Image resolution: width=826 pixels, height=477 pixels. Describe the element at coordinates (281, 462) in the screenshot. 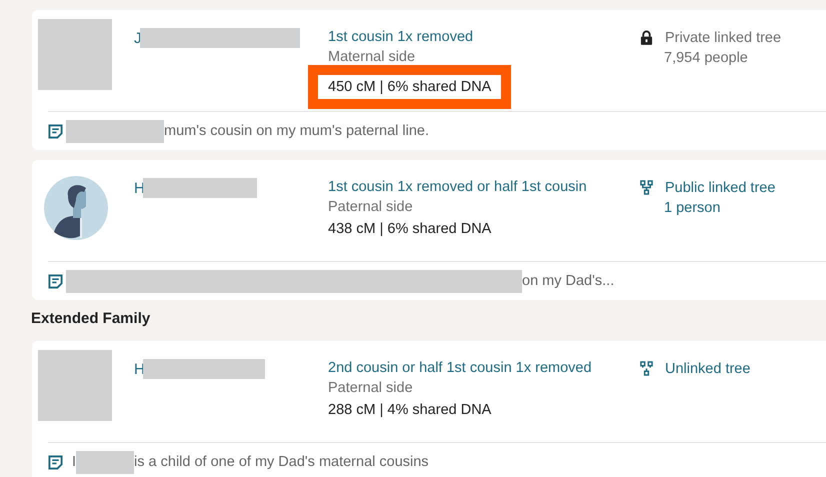

I see `note-text: is a child of one of my Dad's maternal cousins` at that location.